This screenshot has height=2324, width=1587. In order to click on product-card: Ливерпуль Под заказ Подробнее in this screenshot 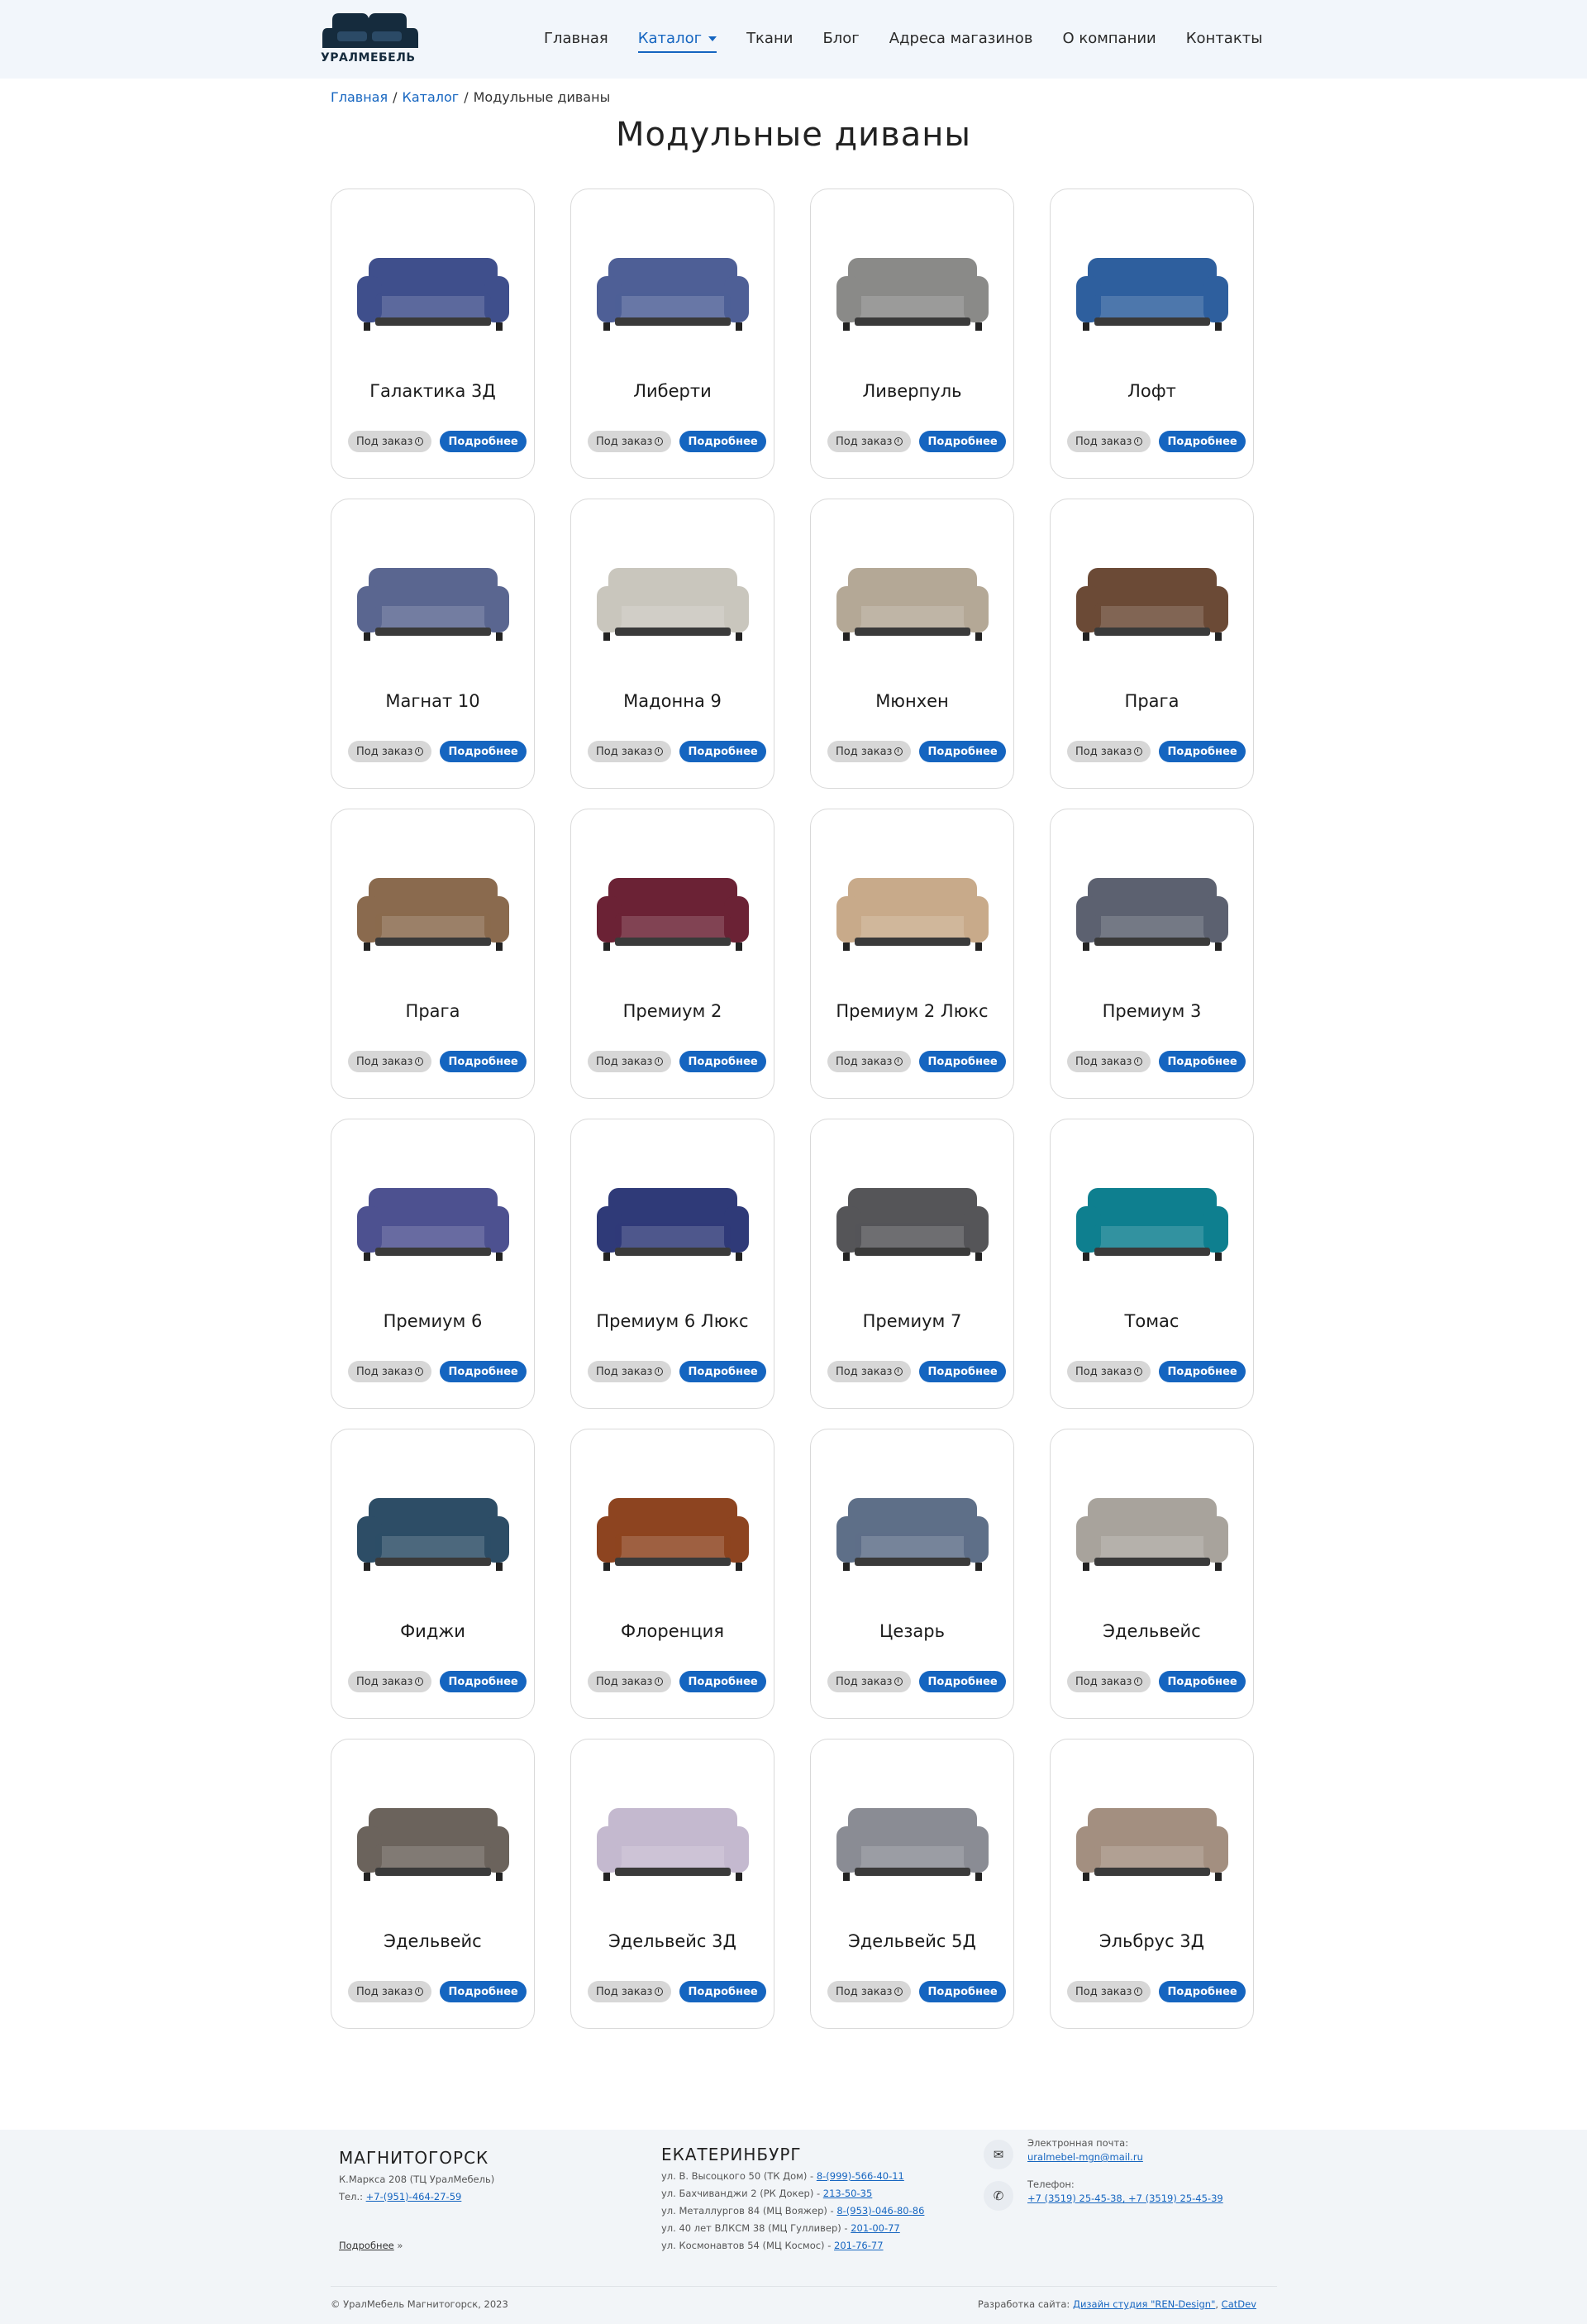, I will do `click(912, 333)`.